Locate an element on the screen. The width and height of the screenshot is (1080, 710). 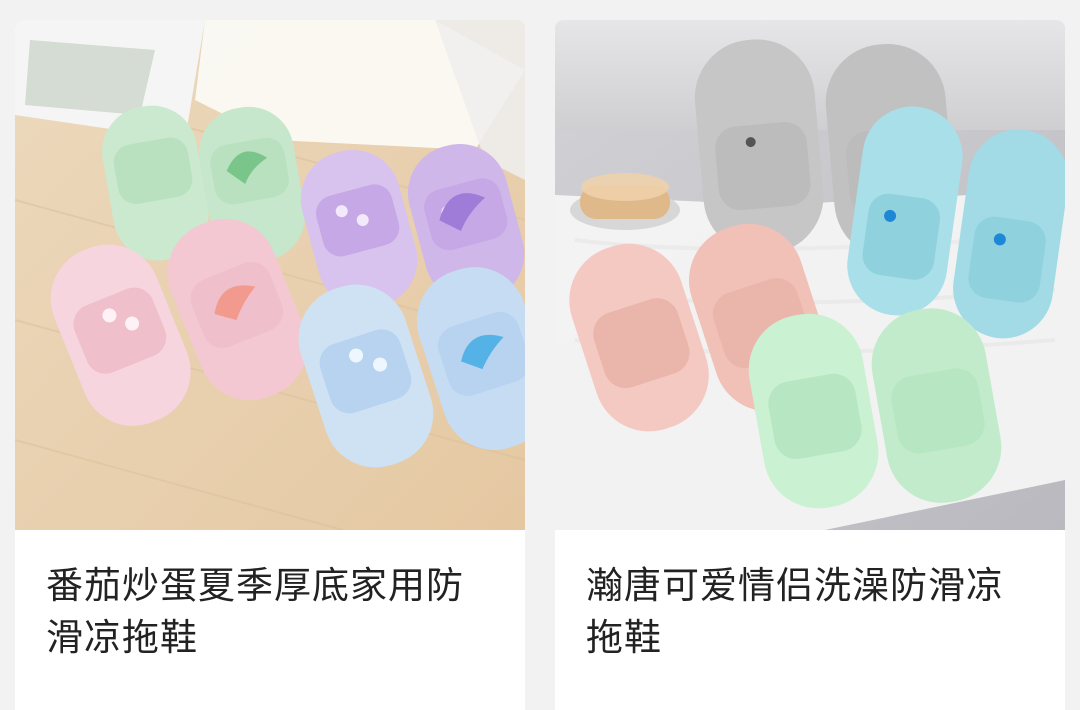
product-title: 瀚唐可爱情侣洗澡防滑凉拖鞋 is located at coordinates (811, 612).